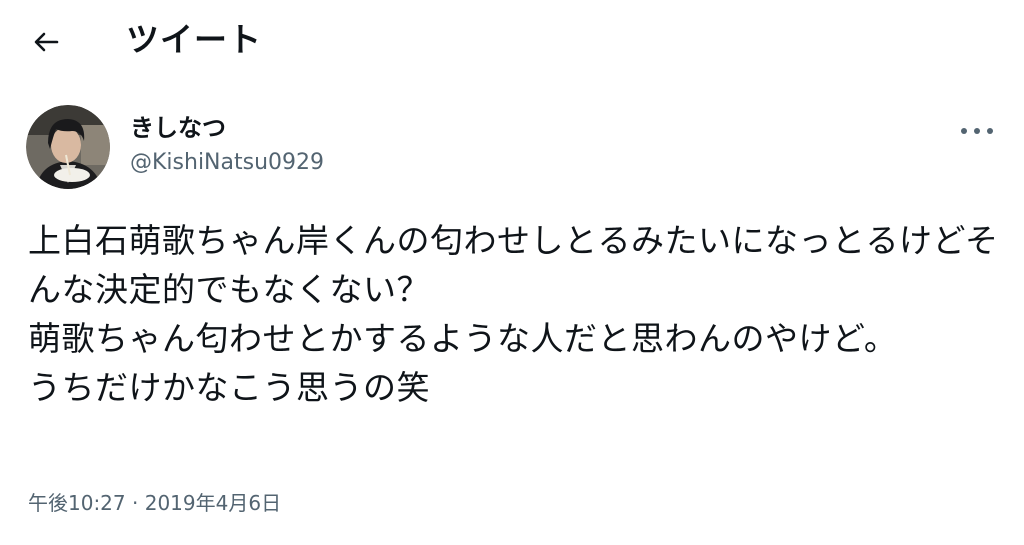 This screenshot has height=545, width=1024. I want to click on arrow-left-icon, so click(46, 42).